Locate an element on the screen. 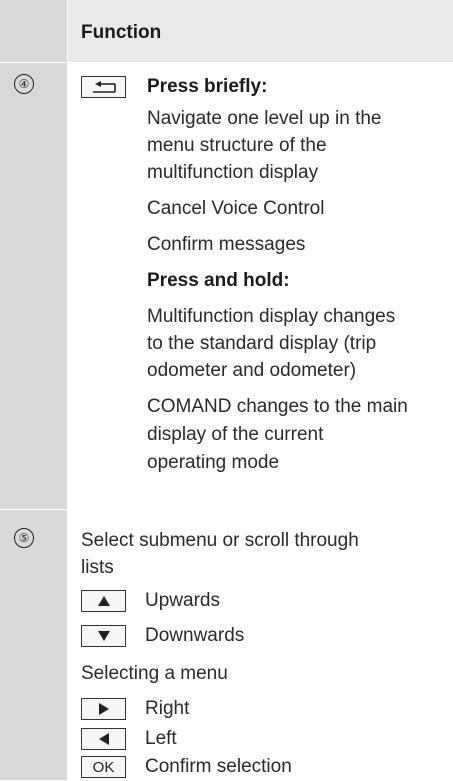 The image size is (453, 781). key-label-left: Left is located at coordinates (161, 738).